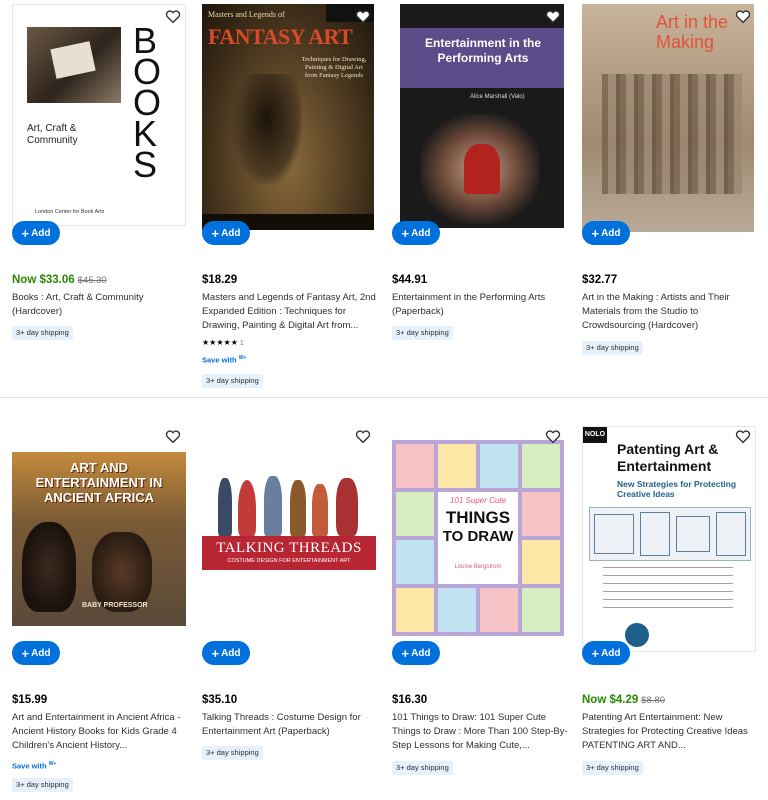  I want to click on rating: ★★★★★ 1, so click(223, 342).